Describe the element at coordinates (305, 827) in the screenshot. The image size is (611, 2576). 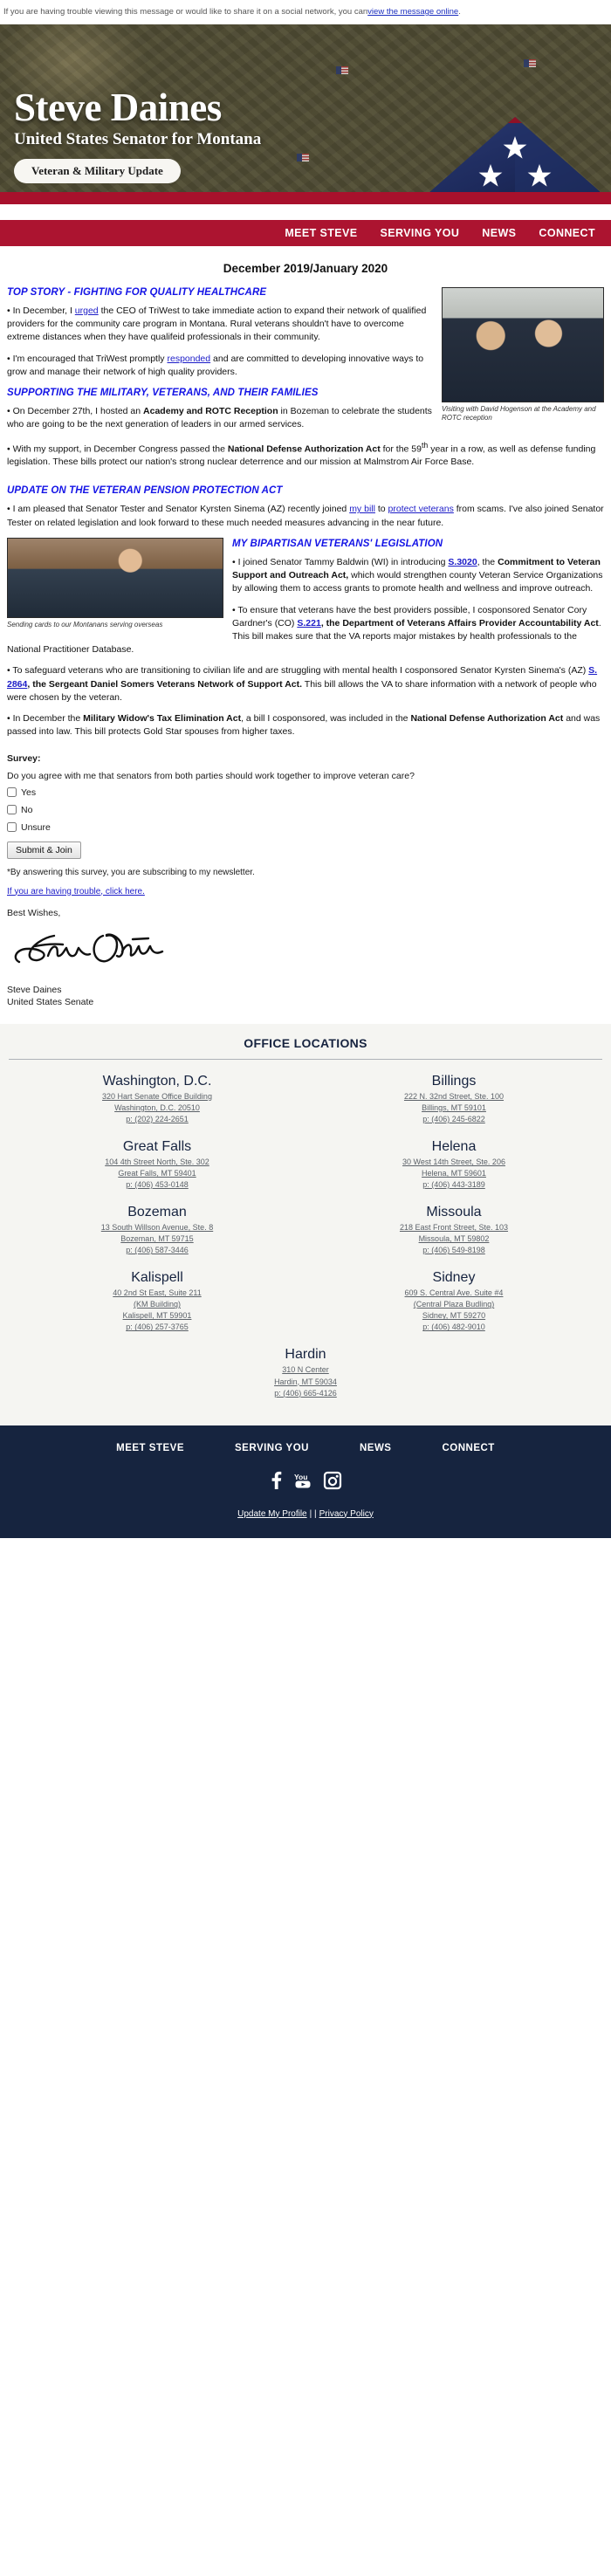
I see `survey-option-unsure: Unsure` at that location.